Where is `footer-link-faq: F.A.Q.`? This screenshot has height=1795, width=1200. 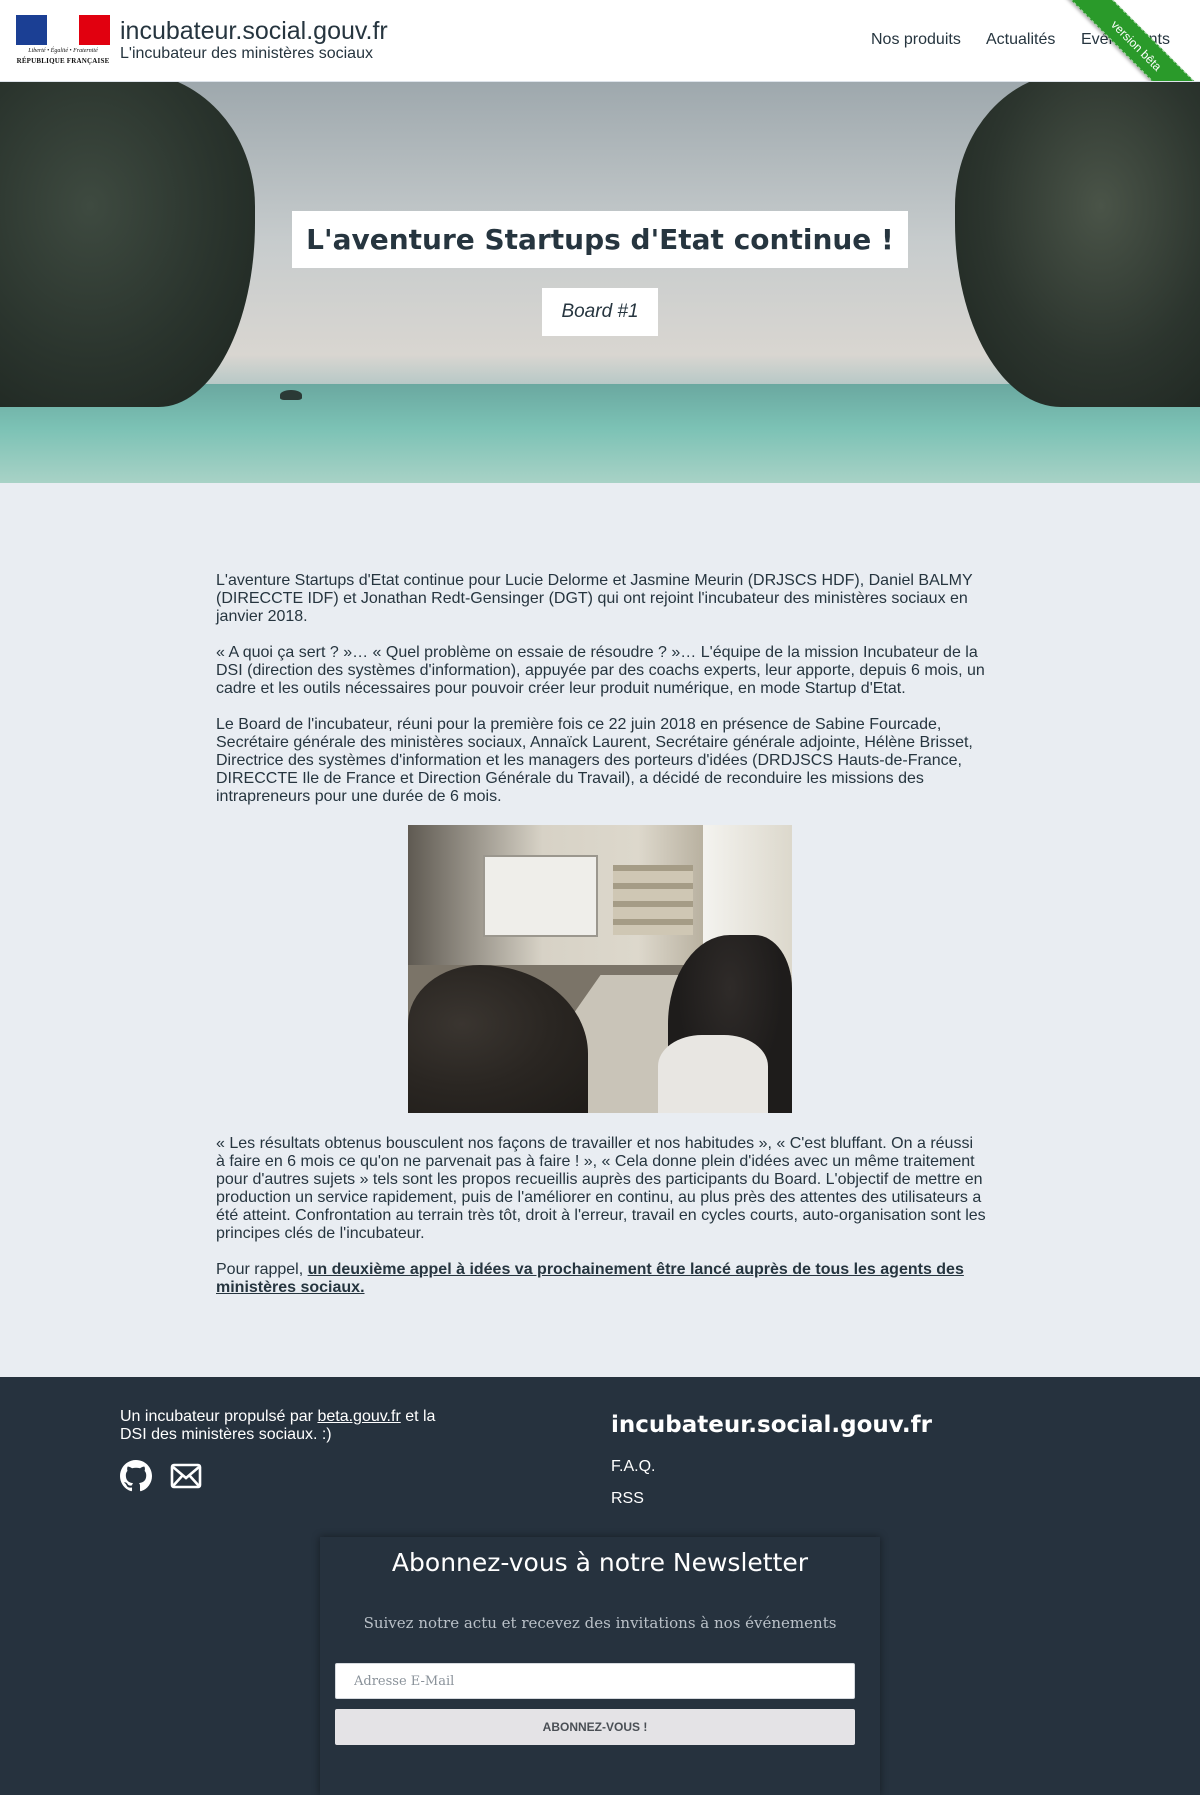
footer-link-faq: F.A.Q. is located at coordinates (633, 1467).